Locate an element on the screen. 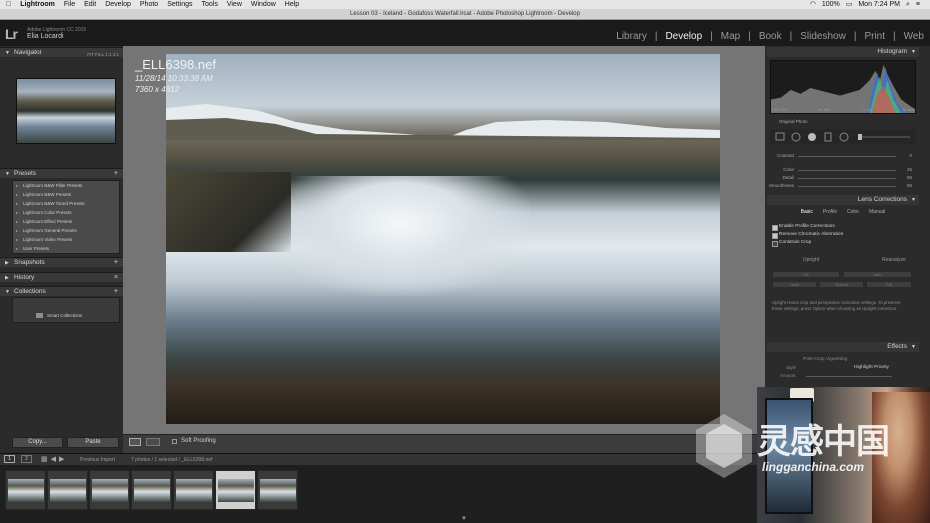 The image size is (930, 523). menu-edit: Edit is located at coordinates (90, 4).